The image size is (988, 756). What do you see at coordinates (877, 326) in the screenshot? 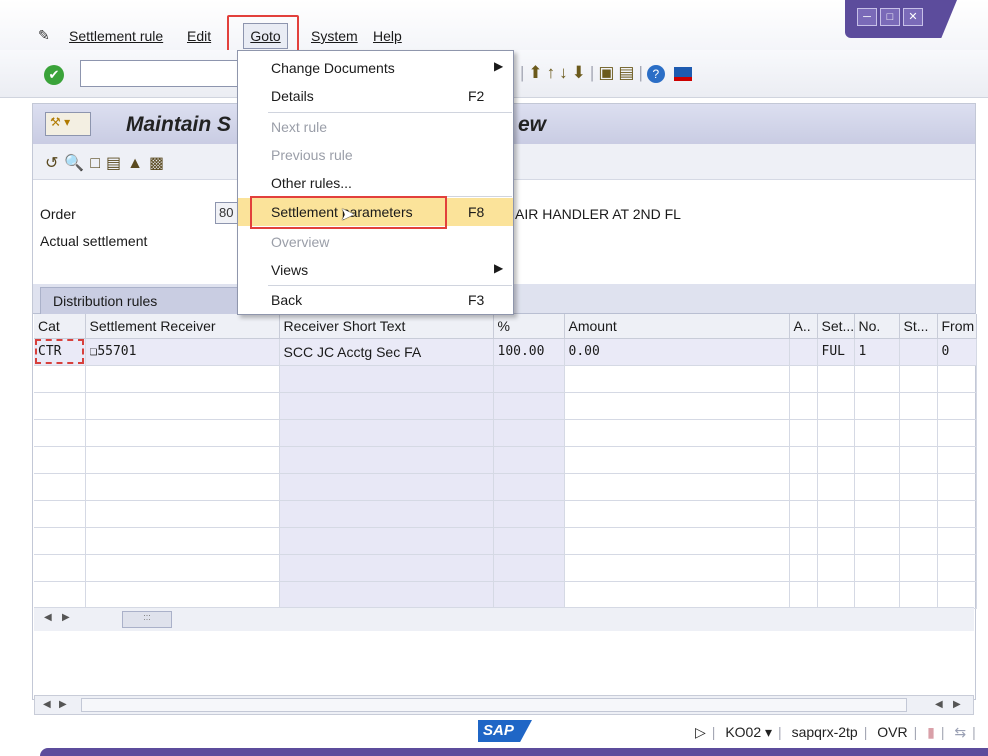
I see `col-no: No.` at bounding box center [877, 326].